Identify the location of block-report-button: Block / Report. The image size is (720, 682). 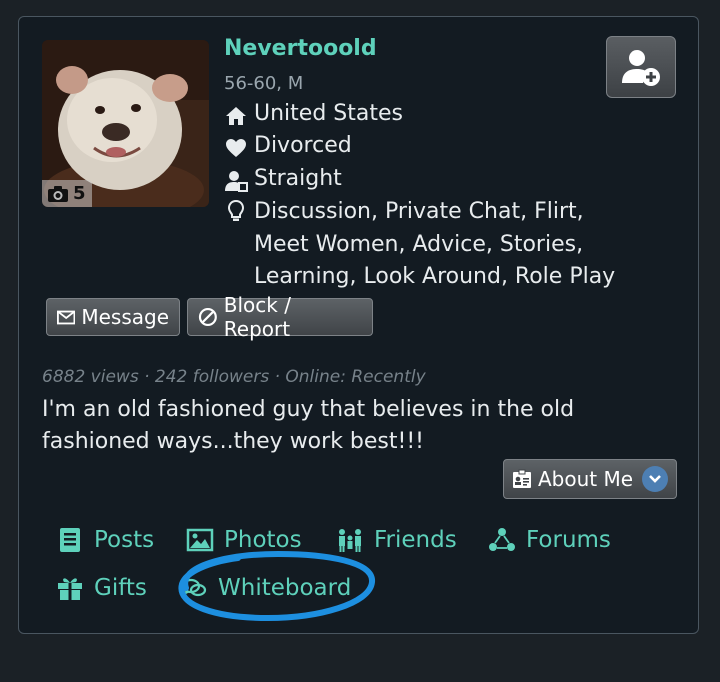
(280, 317).